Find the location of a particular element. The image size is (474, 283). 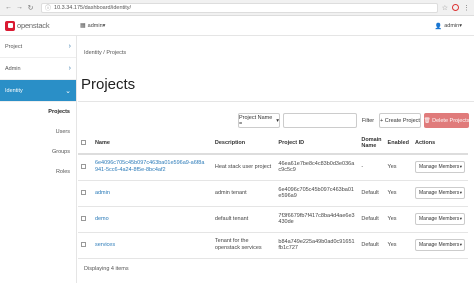

user-menu: 👤 admin ▾ is located at coordinates (448, 26).